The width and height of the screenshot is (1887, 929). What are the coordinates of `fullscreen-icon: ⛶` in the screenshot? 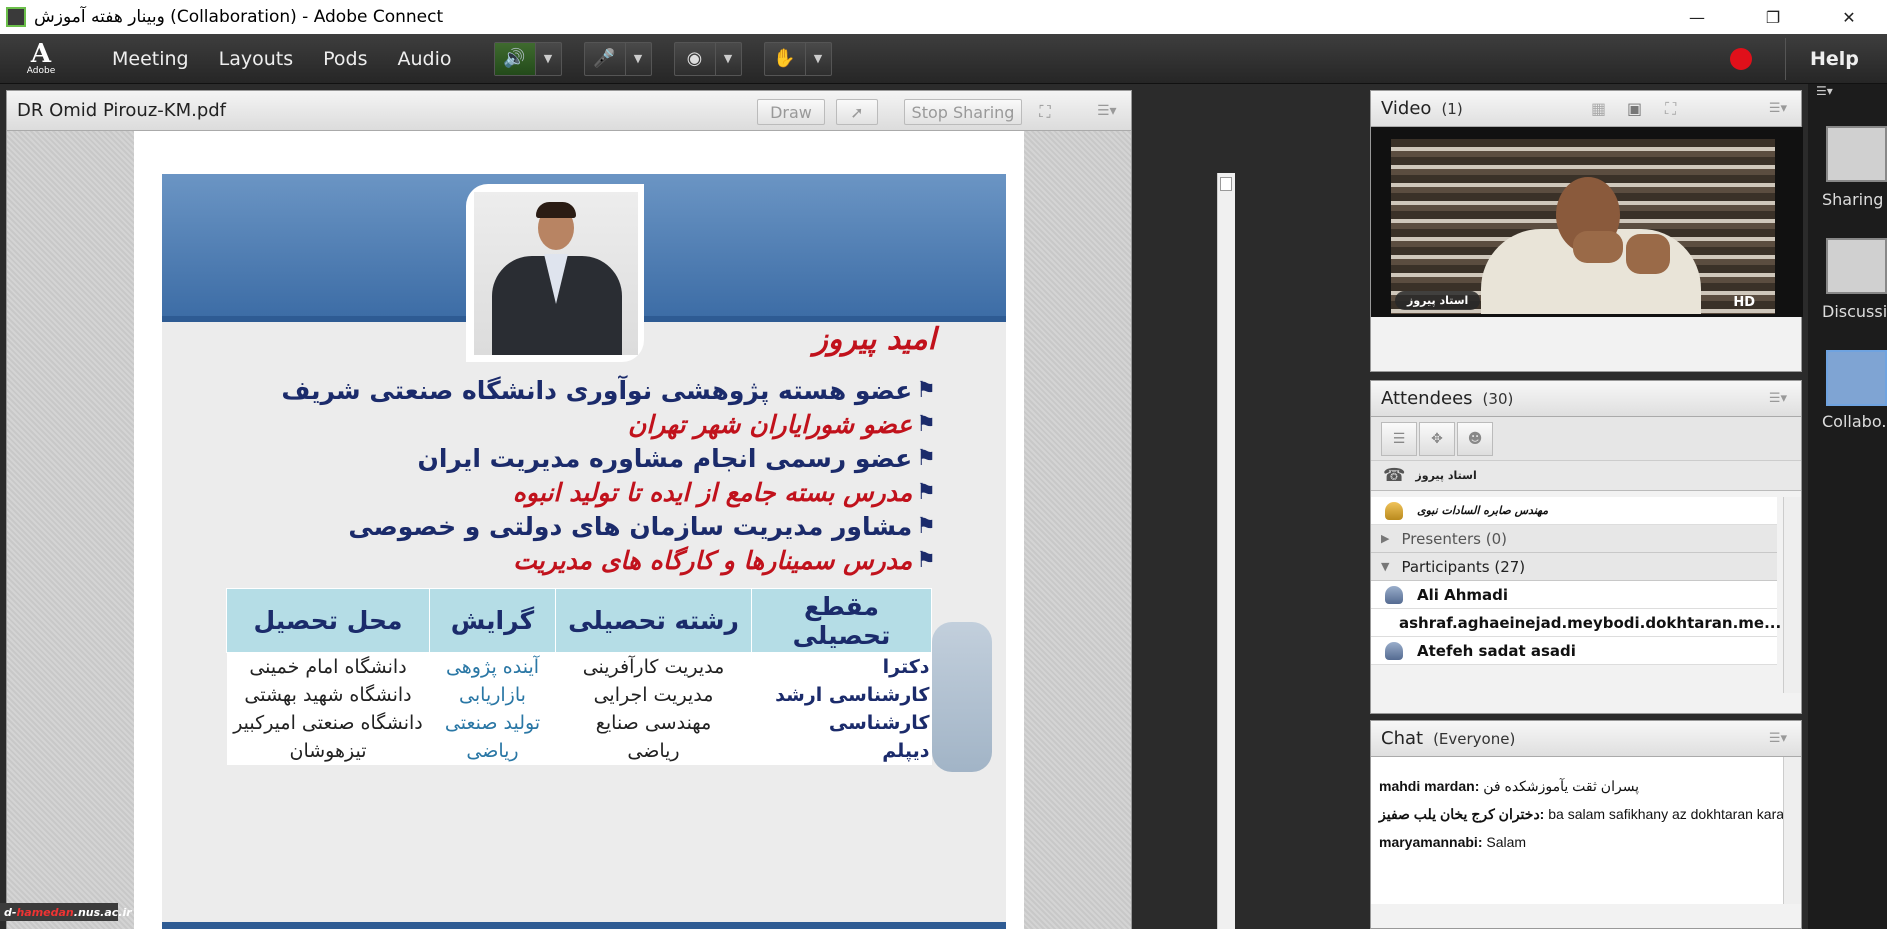 It's located at (1045, 112).